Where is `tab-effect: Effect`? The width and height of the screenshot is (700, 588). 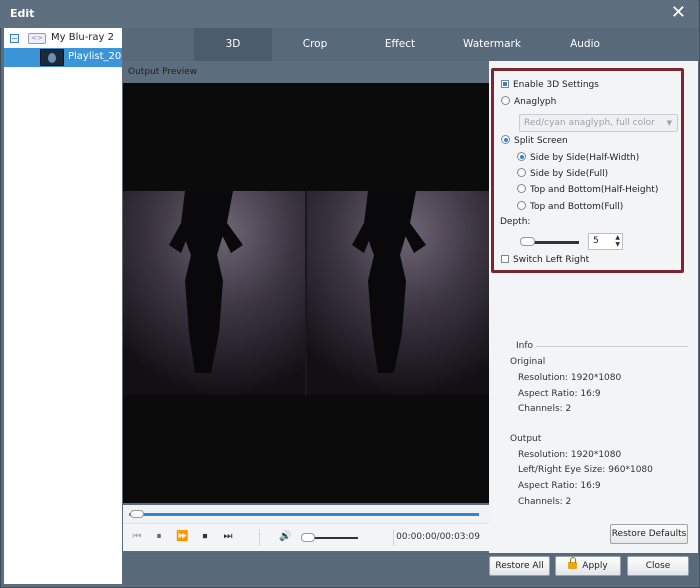 tab-effect: Effect is located at coordinates (400, 44).